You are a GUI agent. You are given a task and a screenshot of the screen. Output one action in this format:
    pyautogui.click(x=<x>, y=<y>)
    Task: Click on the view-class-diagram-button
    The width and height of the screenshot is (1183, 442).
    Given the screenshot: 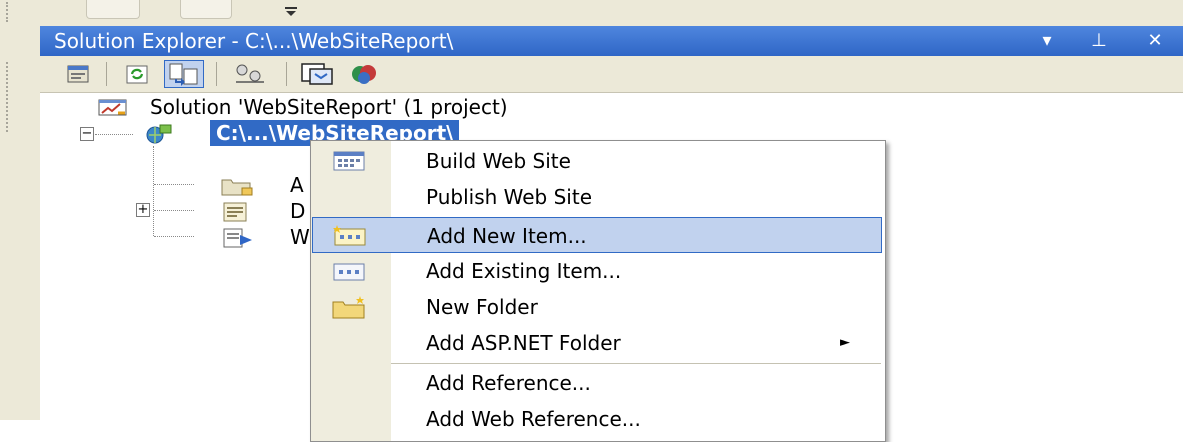 What is the action you would take?
    pyautogui.click(x=318, y=74)
    